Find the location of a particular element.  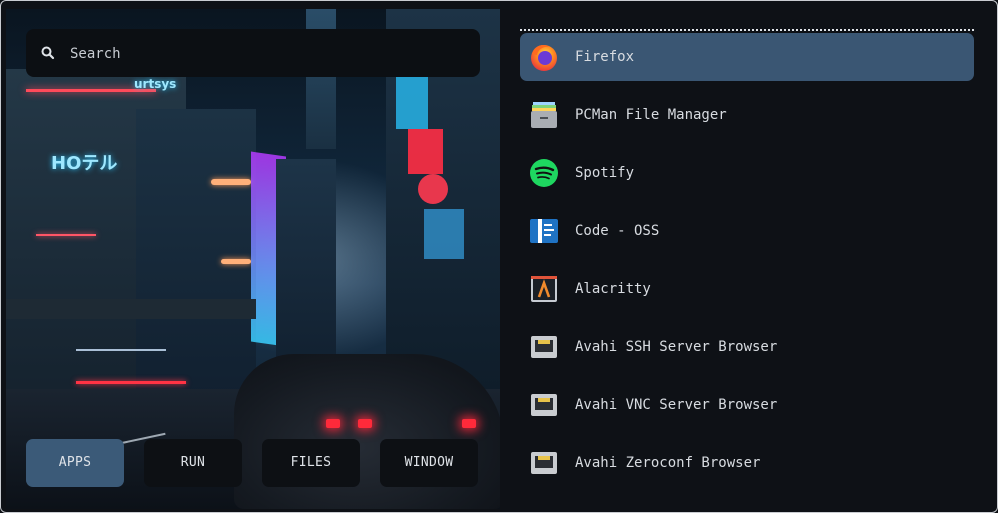

search-input is located at coordinates (265, 54).